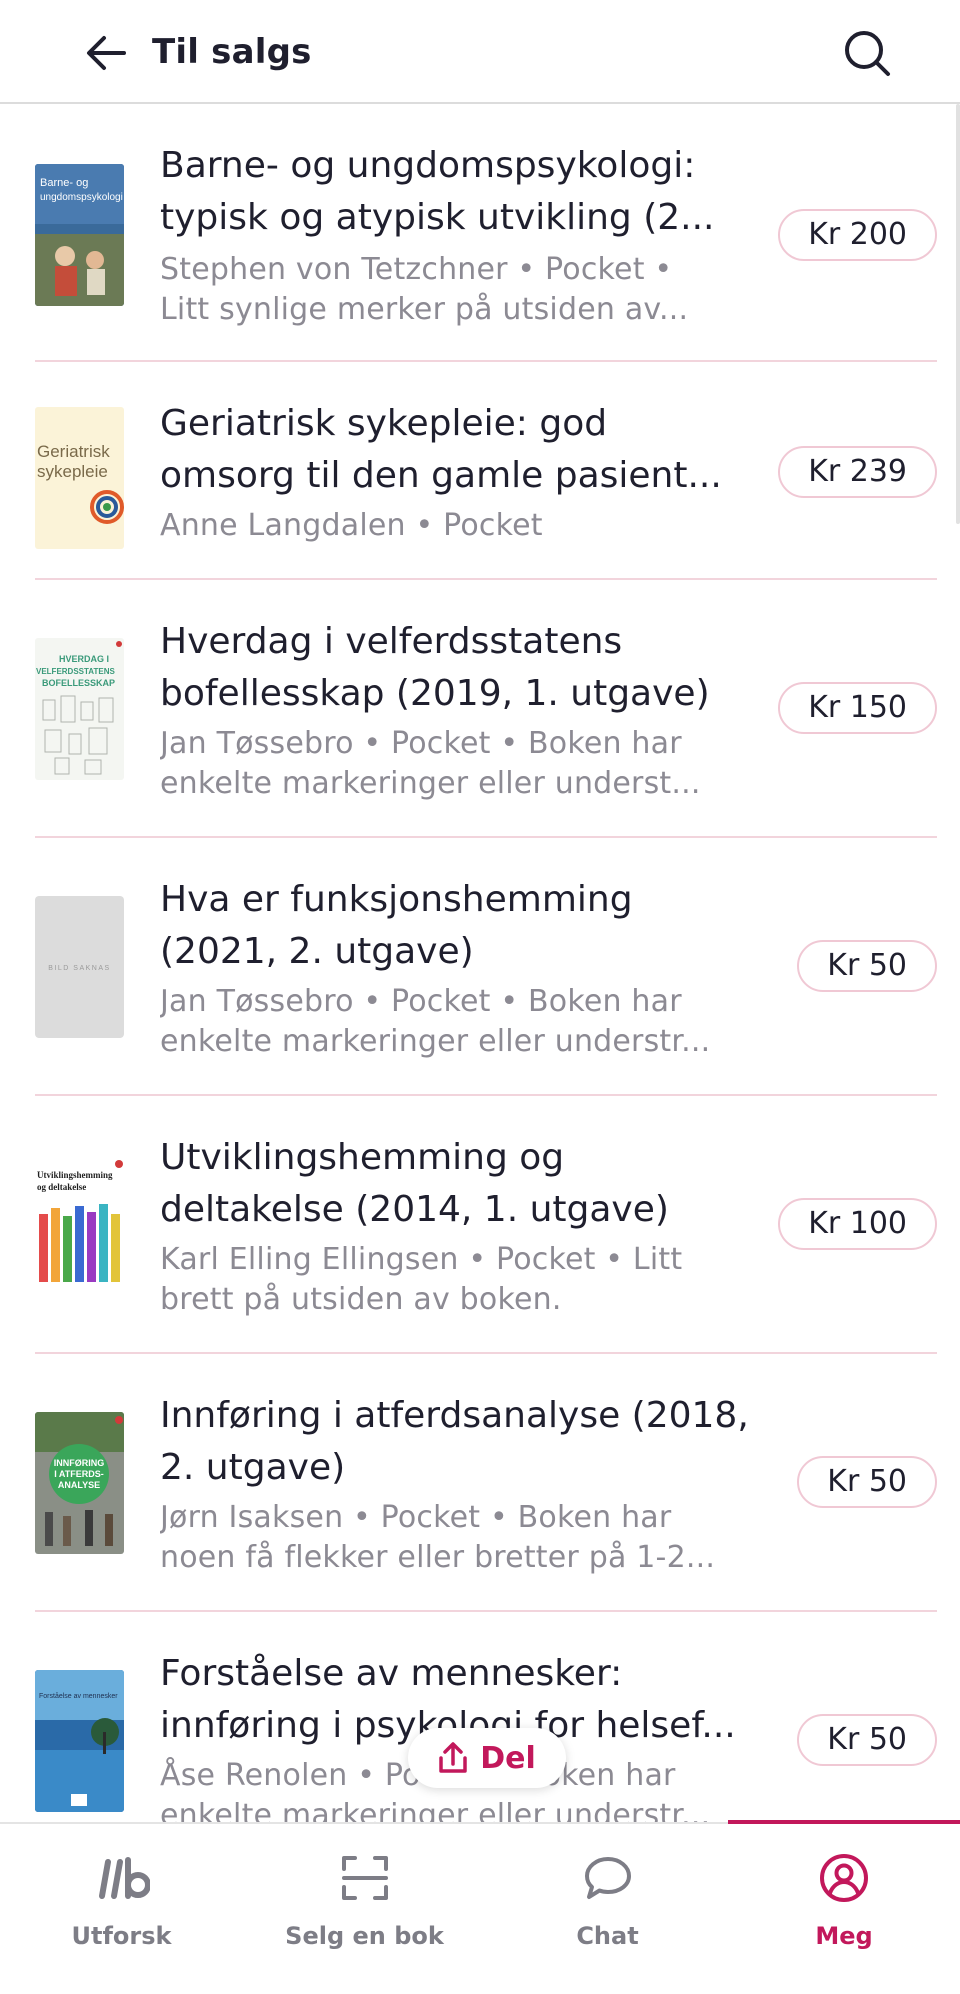 The image size is (960, 1994). What do you see at coordinates (81, 197) in the screenshot?
I see `cover-text: ungdomspsykologi` at bounding box center [81, 197].